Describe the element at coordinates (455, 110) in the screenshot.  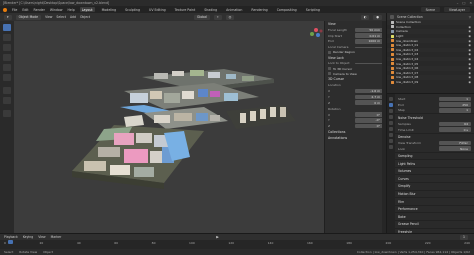
I see `step-field: 1` at that location.